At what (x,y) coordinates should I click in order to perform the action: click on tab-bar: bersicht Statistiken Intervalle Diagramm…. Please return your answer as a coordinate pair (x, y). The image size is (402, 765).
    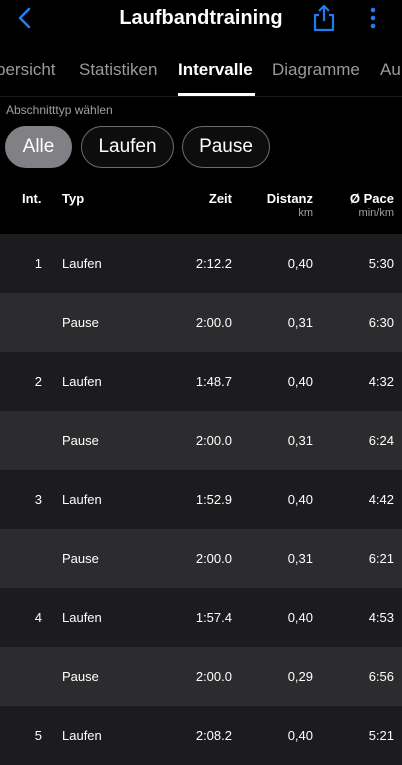
    Looking at the image, I should click on (201, 70).